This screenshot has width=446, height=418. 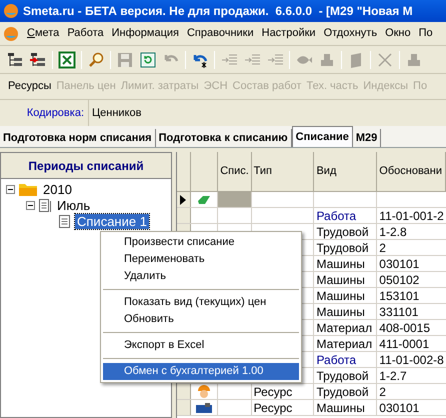 I want to click on row-indicator, so click(x=184, y=199).